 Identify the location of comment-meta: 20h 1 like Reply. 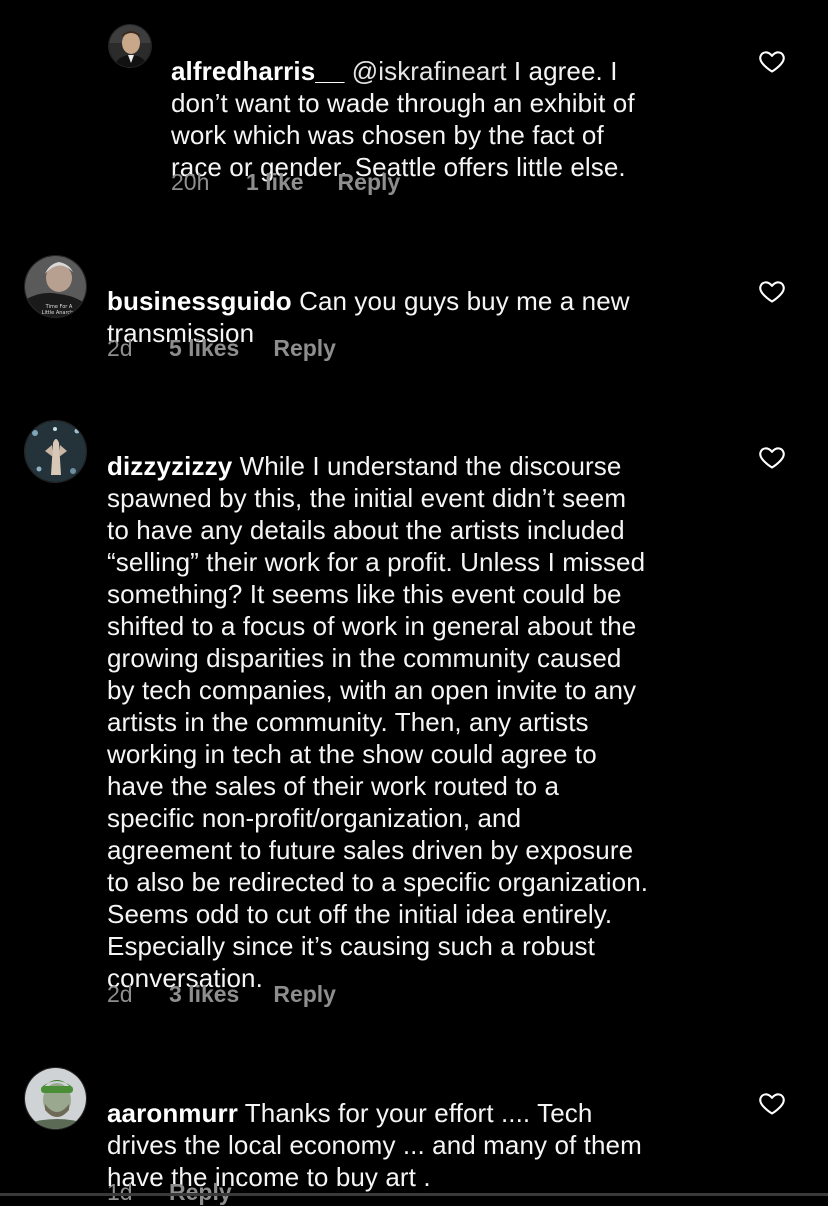
(285, 182).